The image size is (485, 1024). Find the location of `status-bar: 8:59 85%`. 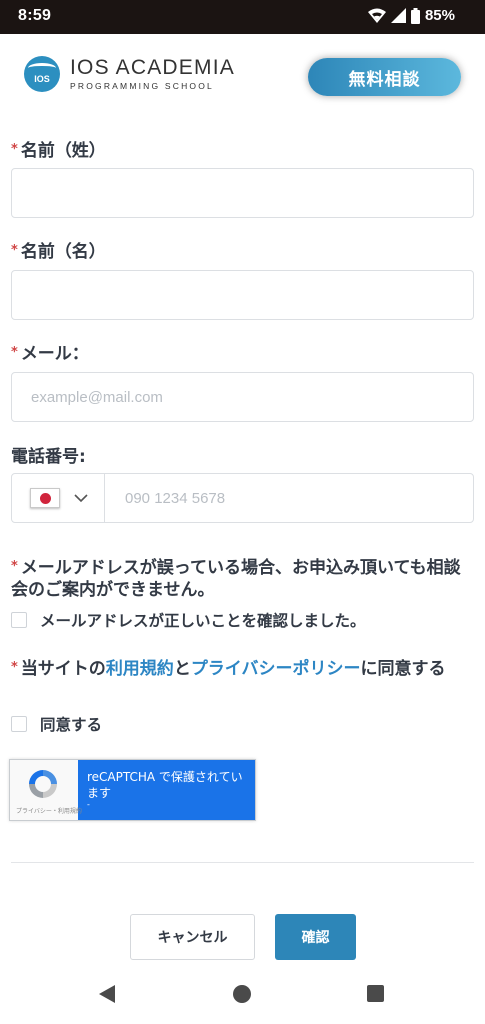

status-bar: 8:59 85% is located at coordinates (242, 17).